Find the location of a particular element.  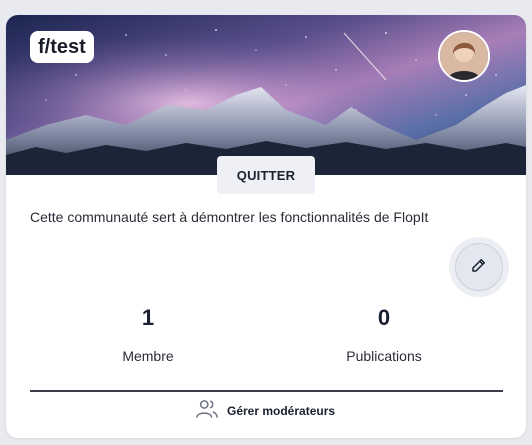

member-label: Membre is located at coordinates (148, 356).